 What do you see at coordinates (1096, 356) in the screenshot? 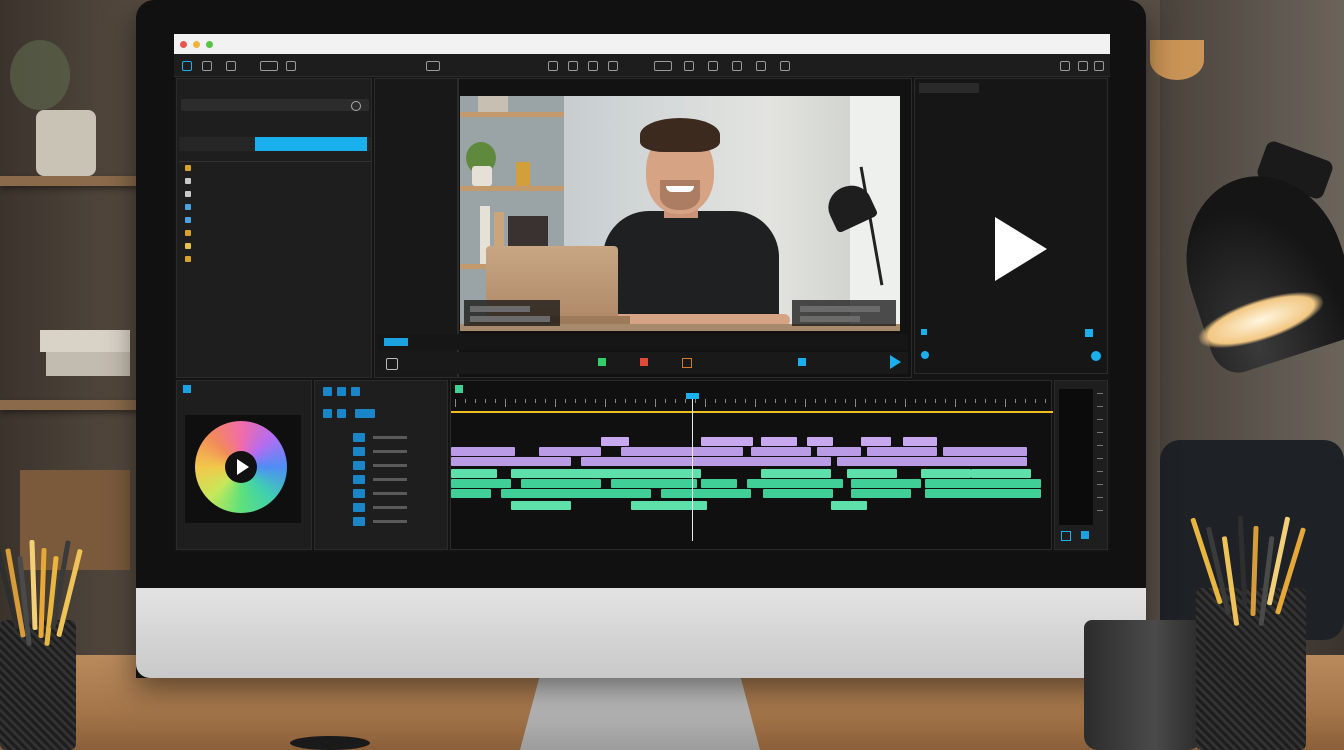
I see `source-settings-icon` at bounding box center [1096, 356].